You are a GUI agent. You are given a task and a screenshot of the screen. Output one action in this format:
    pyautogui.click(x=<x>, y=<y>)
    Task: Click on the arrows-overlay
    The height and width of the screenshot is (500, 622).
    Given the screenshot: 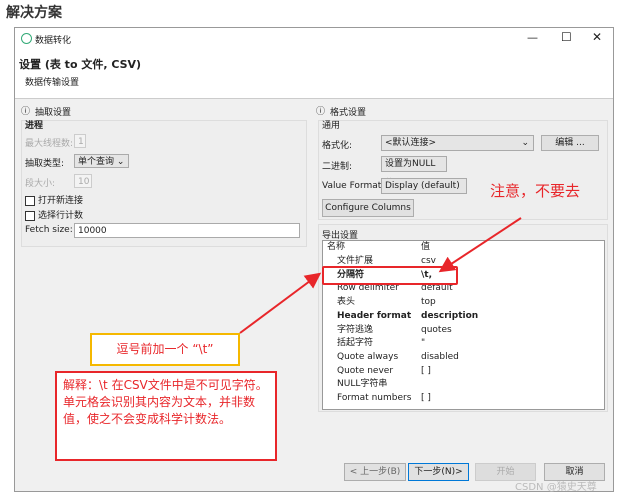 What is the action you would take?
    pyautogui.click(x=380, y=275)
    